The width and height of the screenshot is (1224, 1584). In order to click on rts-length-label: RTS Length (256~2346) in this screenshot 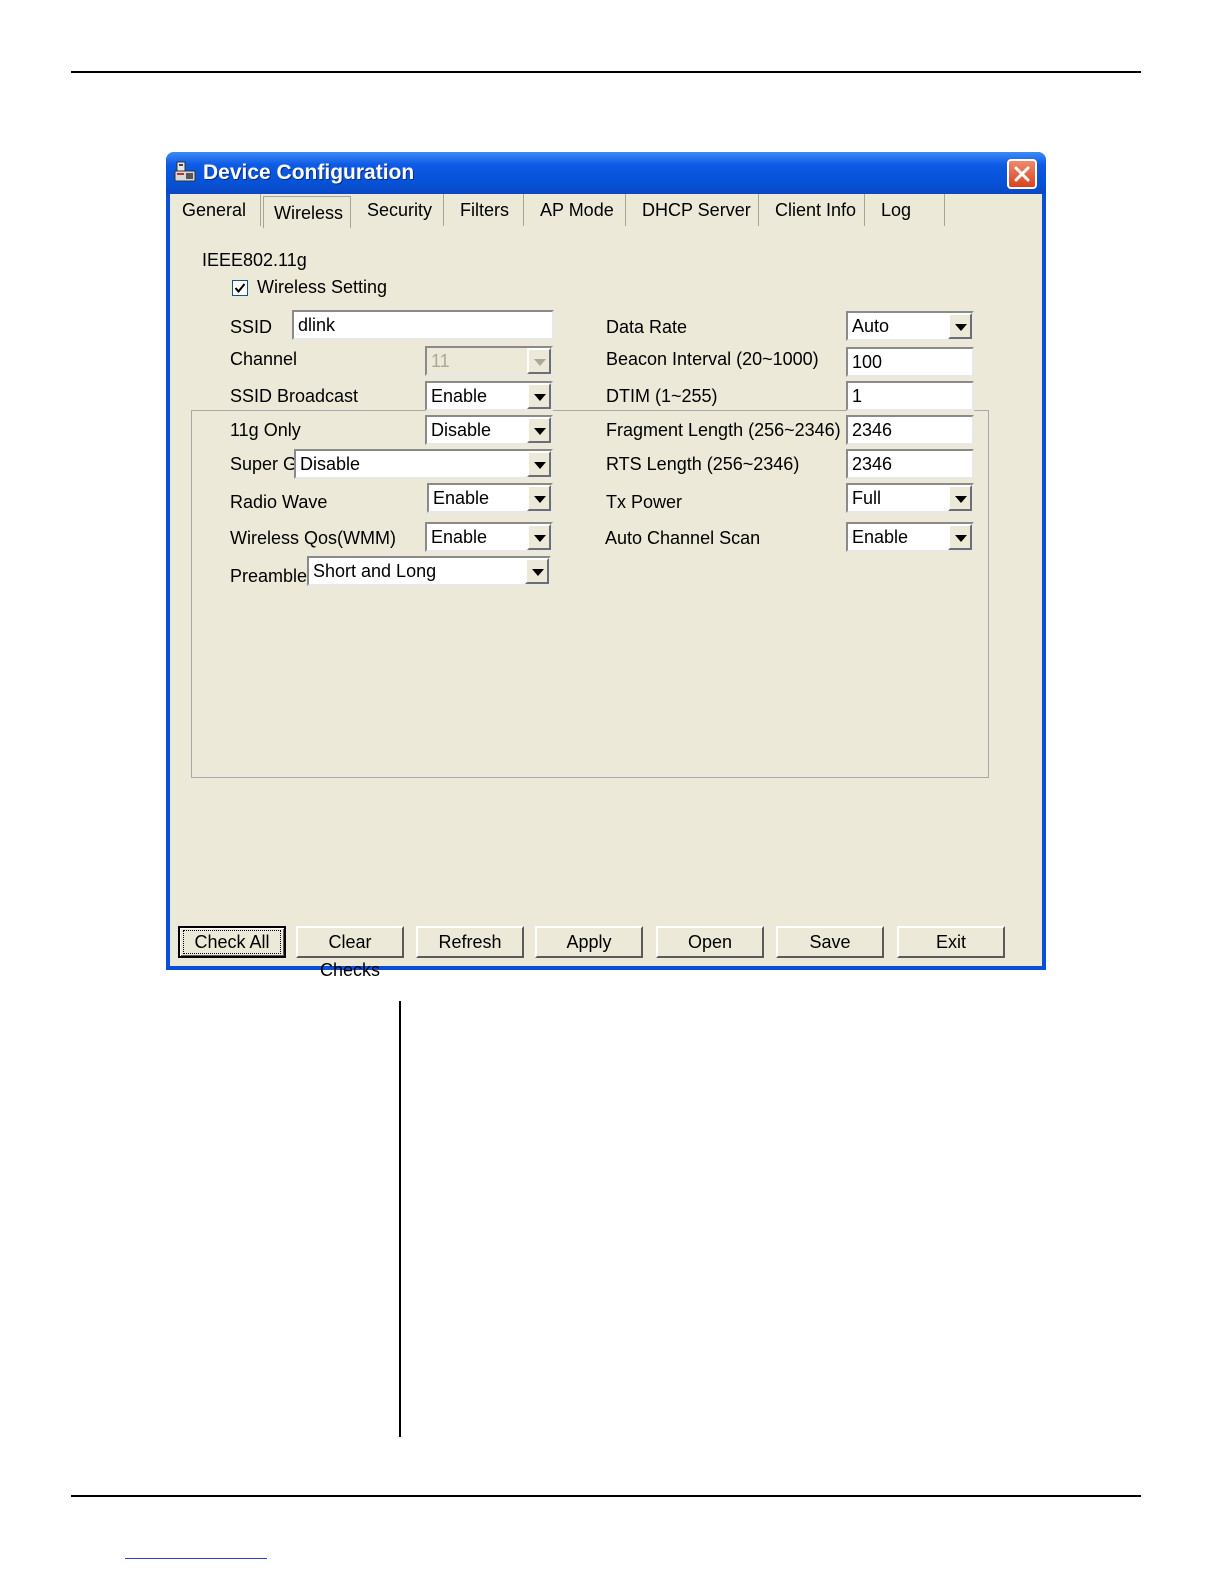, I will do `click(703, 464)`.